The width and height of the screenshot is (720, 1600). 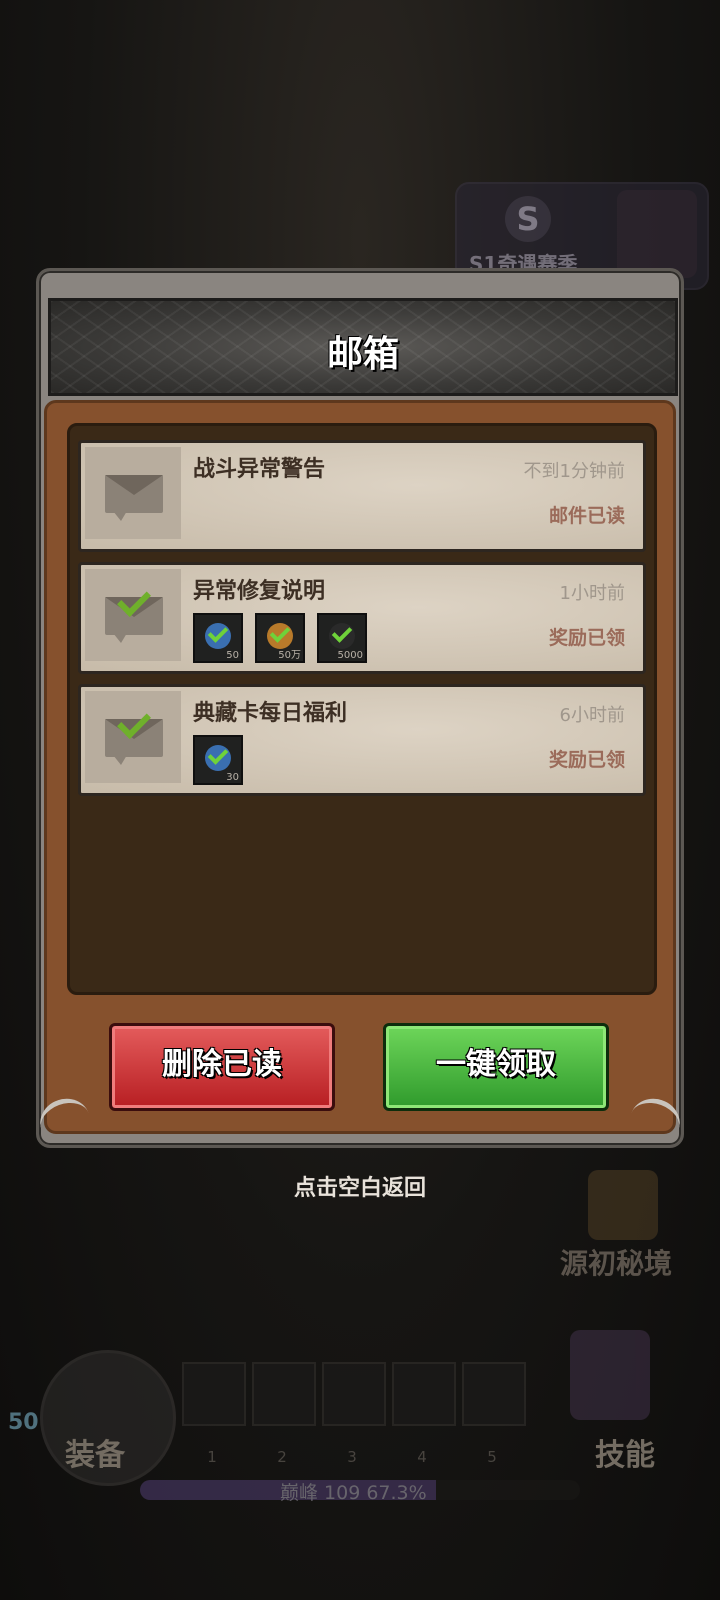 What do you see at coordinates (212, 1457) in the screenshot?
I see `slot-number: 1` at bounding box center [212, 1457].